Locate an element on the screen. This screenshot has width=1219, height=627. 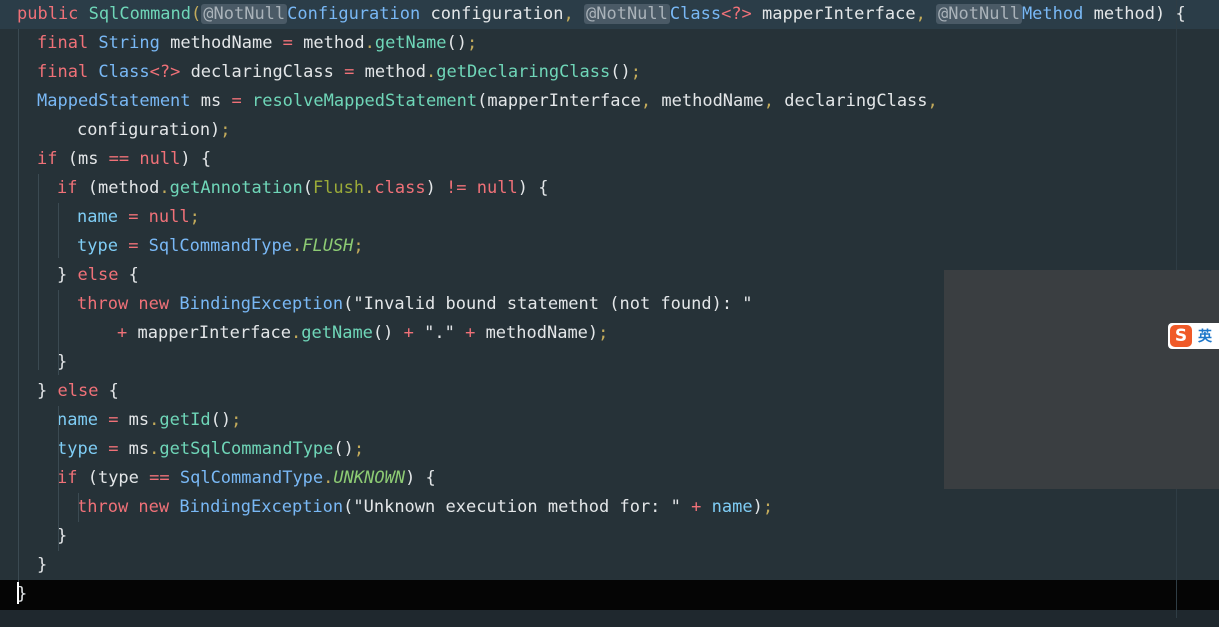
code-token: method) { is located at coordinates (1134, 14).